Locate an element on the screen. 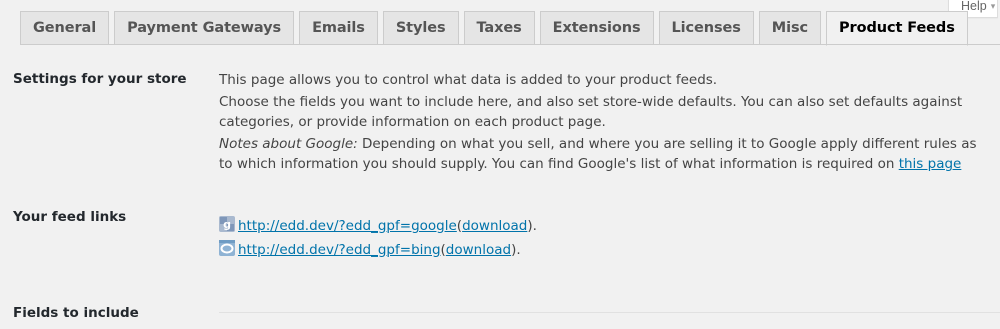 The image size is (1000, 329). tab-taxes: Taxes is located at coordinates (499, 28).